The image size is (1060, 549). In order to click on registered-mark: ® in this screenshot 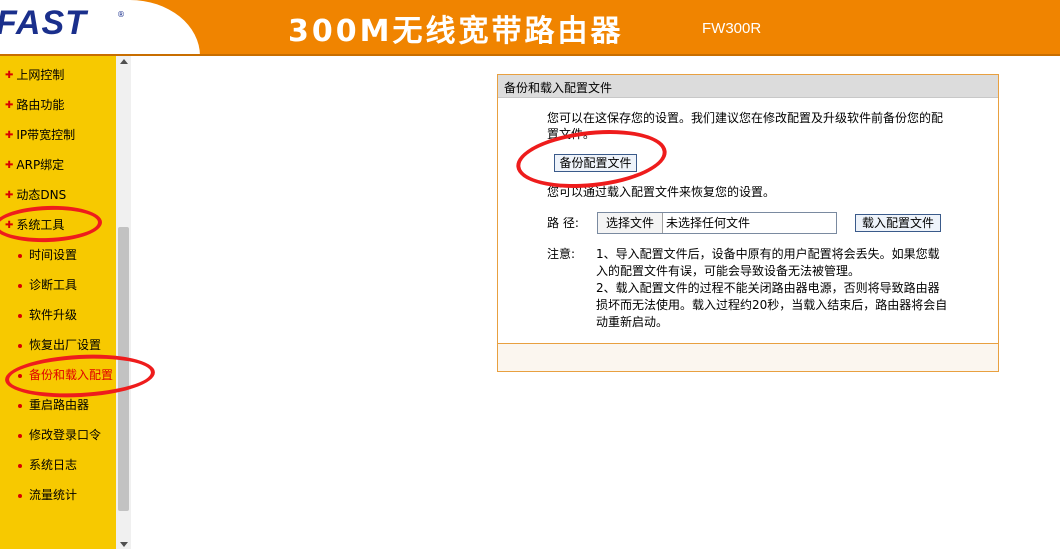, I will do `click(121, 14)`.